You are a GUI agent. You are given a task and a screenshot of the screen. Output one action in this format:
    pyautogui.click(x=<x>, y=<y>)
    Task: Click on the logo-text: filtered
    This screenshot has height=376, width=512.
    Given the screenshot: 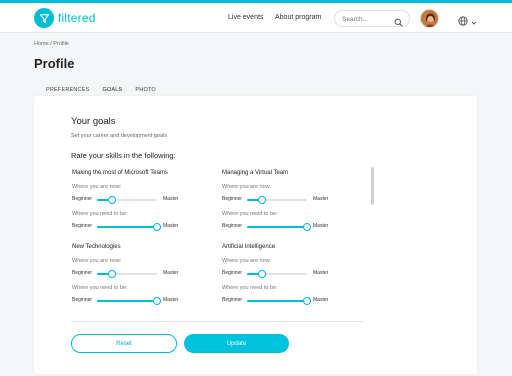 What is the action you would take?
    pyautogui.click(x=77, y=18)
    